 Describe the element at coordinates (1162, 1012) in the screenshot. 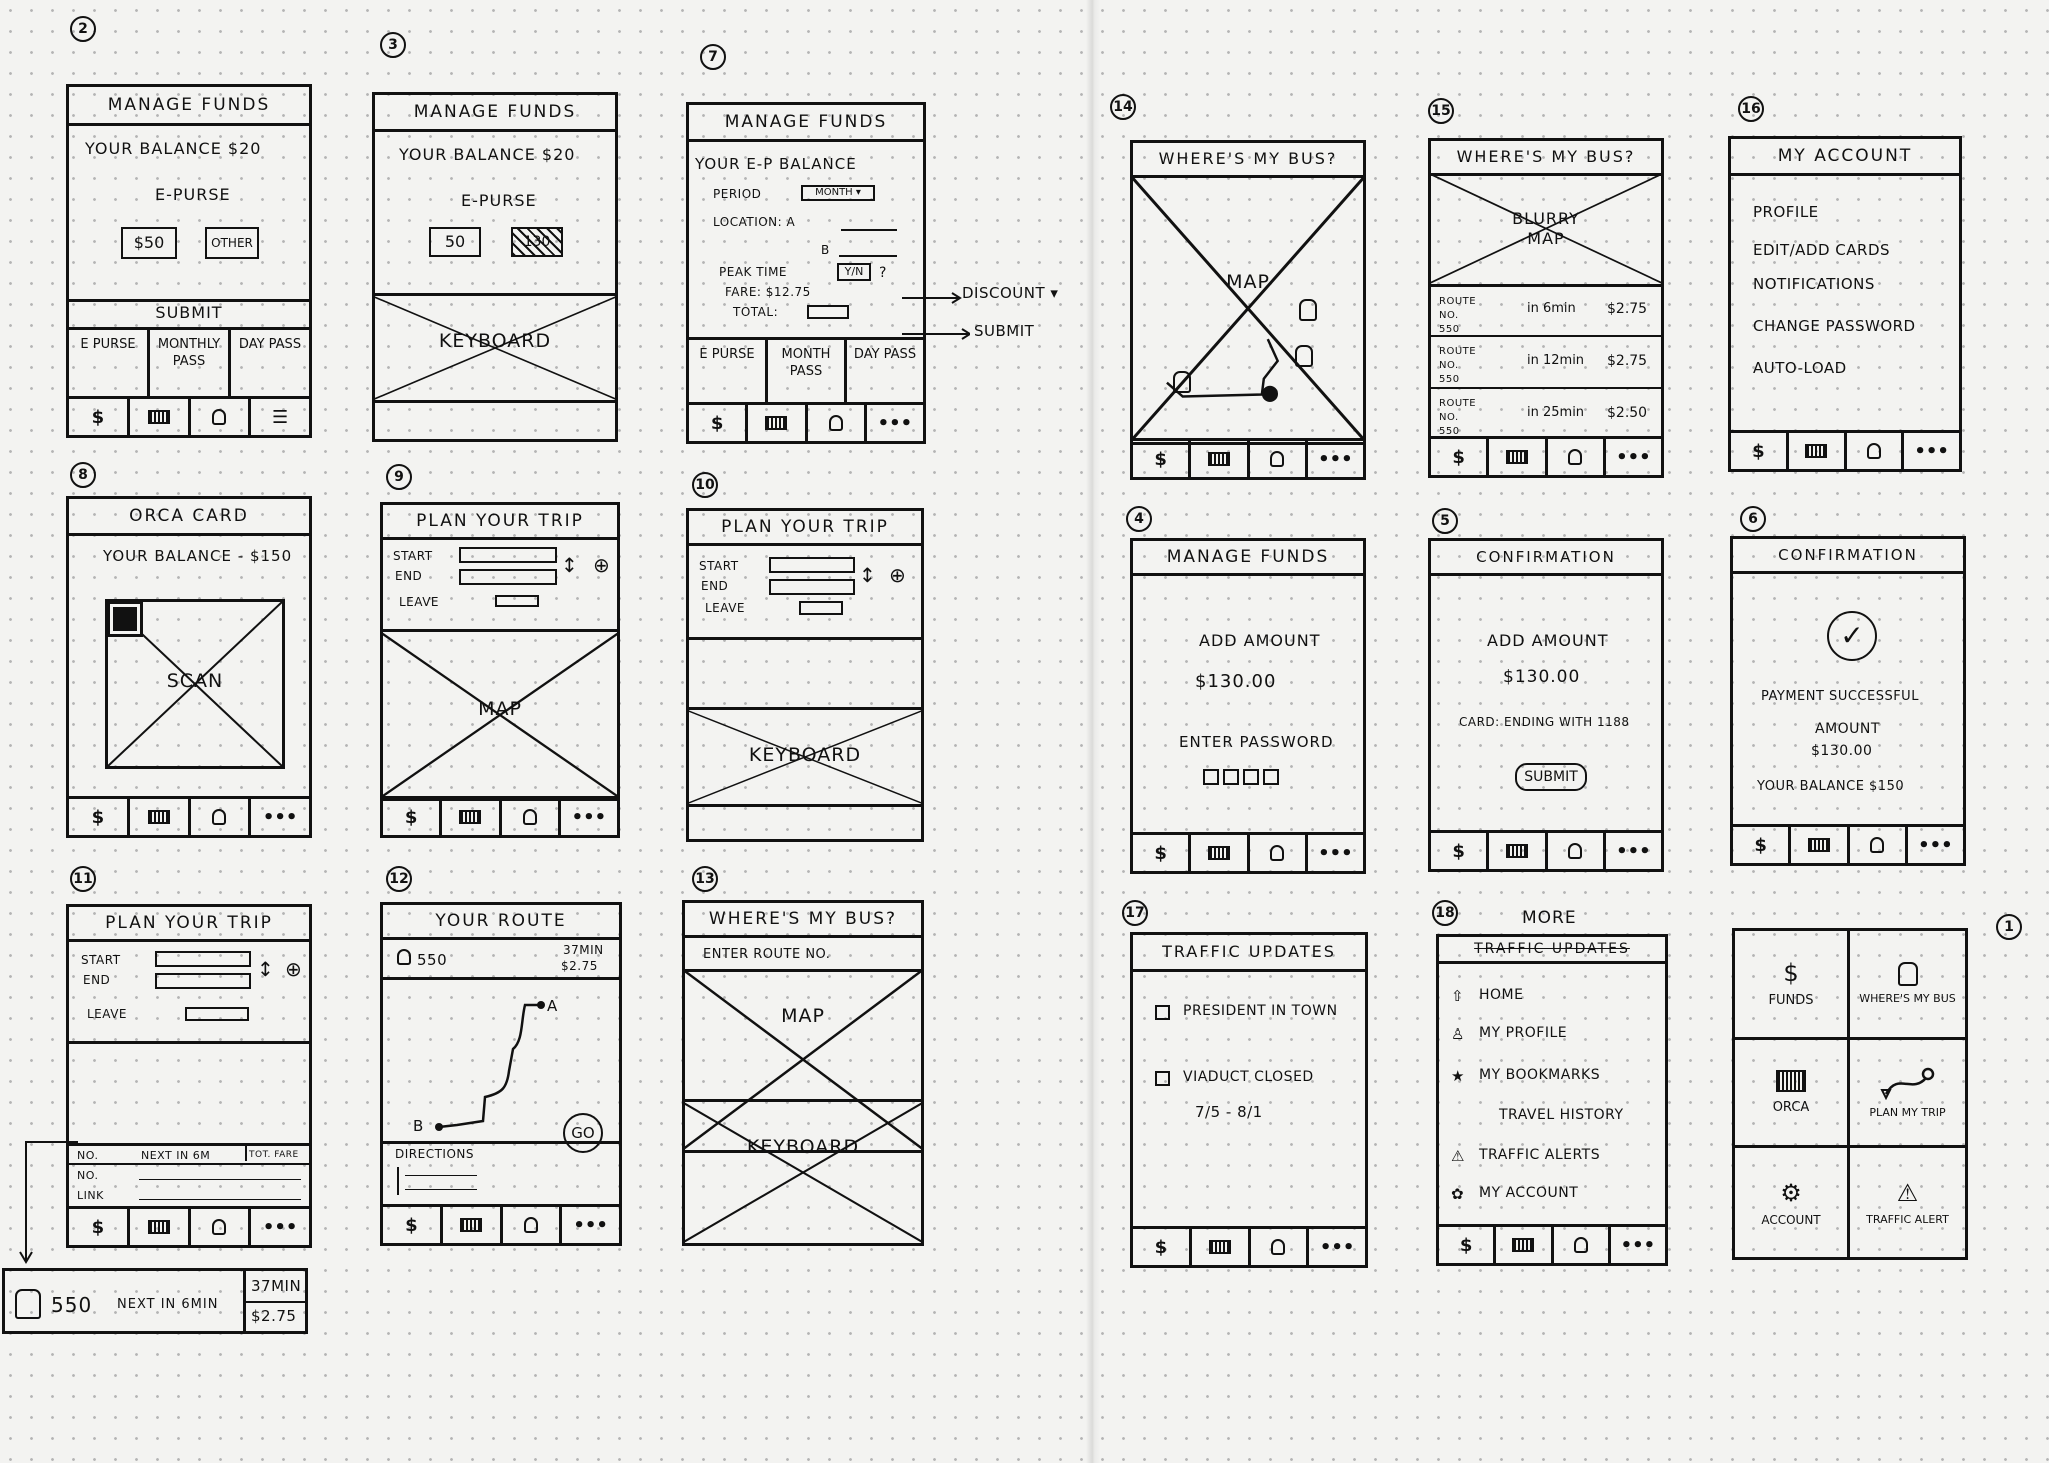

I see `update-1-checkbox` at that location.